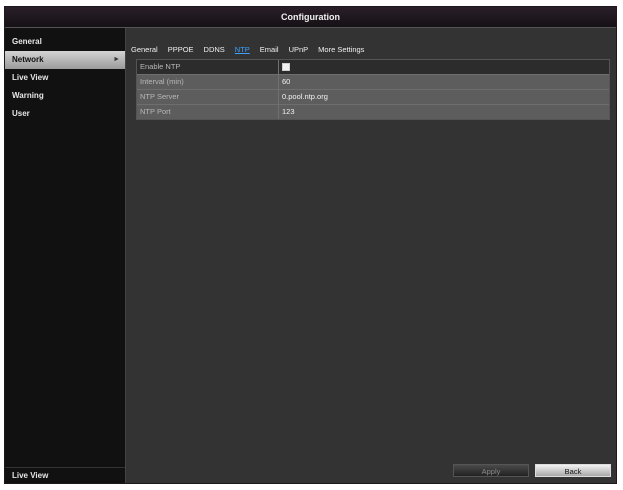 The width and height of the screenshot is (623, 490). I want to click on tab-upnp: UPnP, so click(299, 50).